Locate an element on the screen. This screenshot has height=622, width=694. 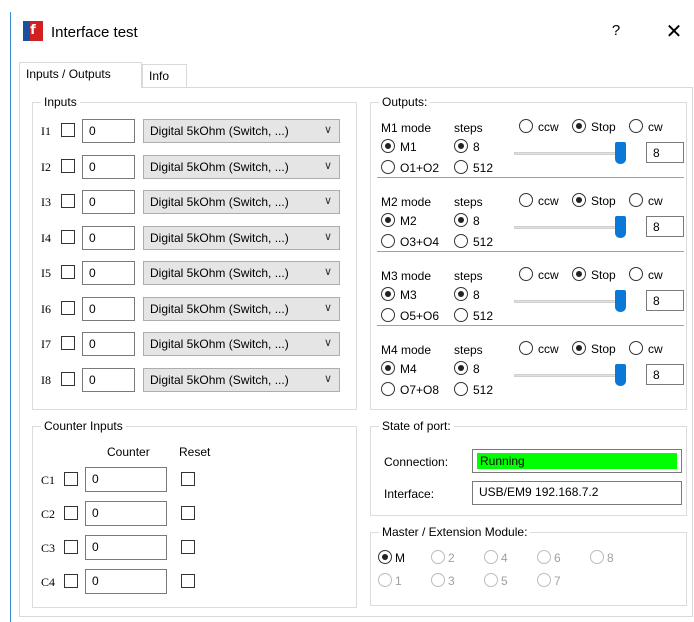
counter-reset-checkbox-c2 is located at coordinates (188, 513).